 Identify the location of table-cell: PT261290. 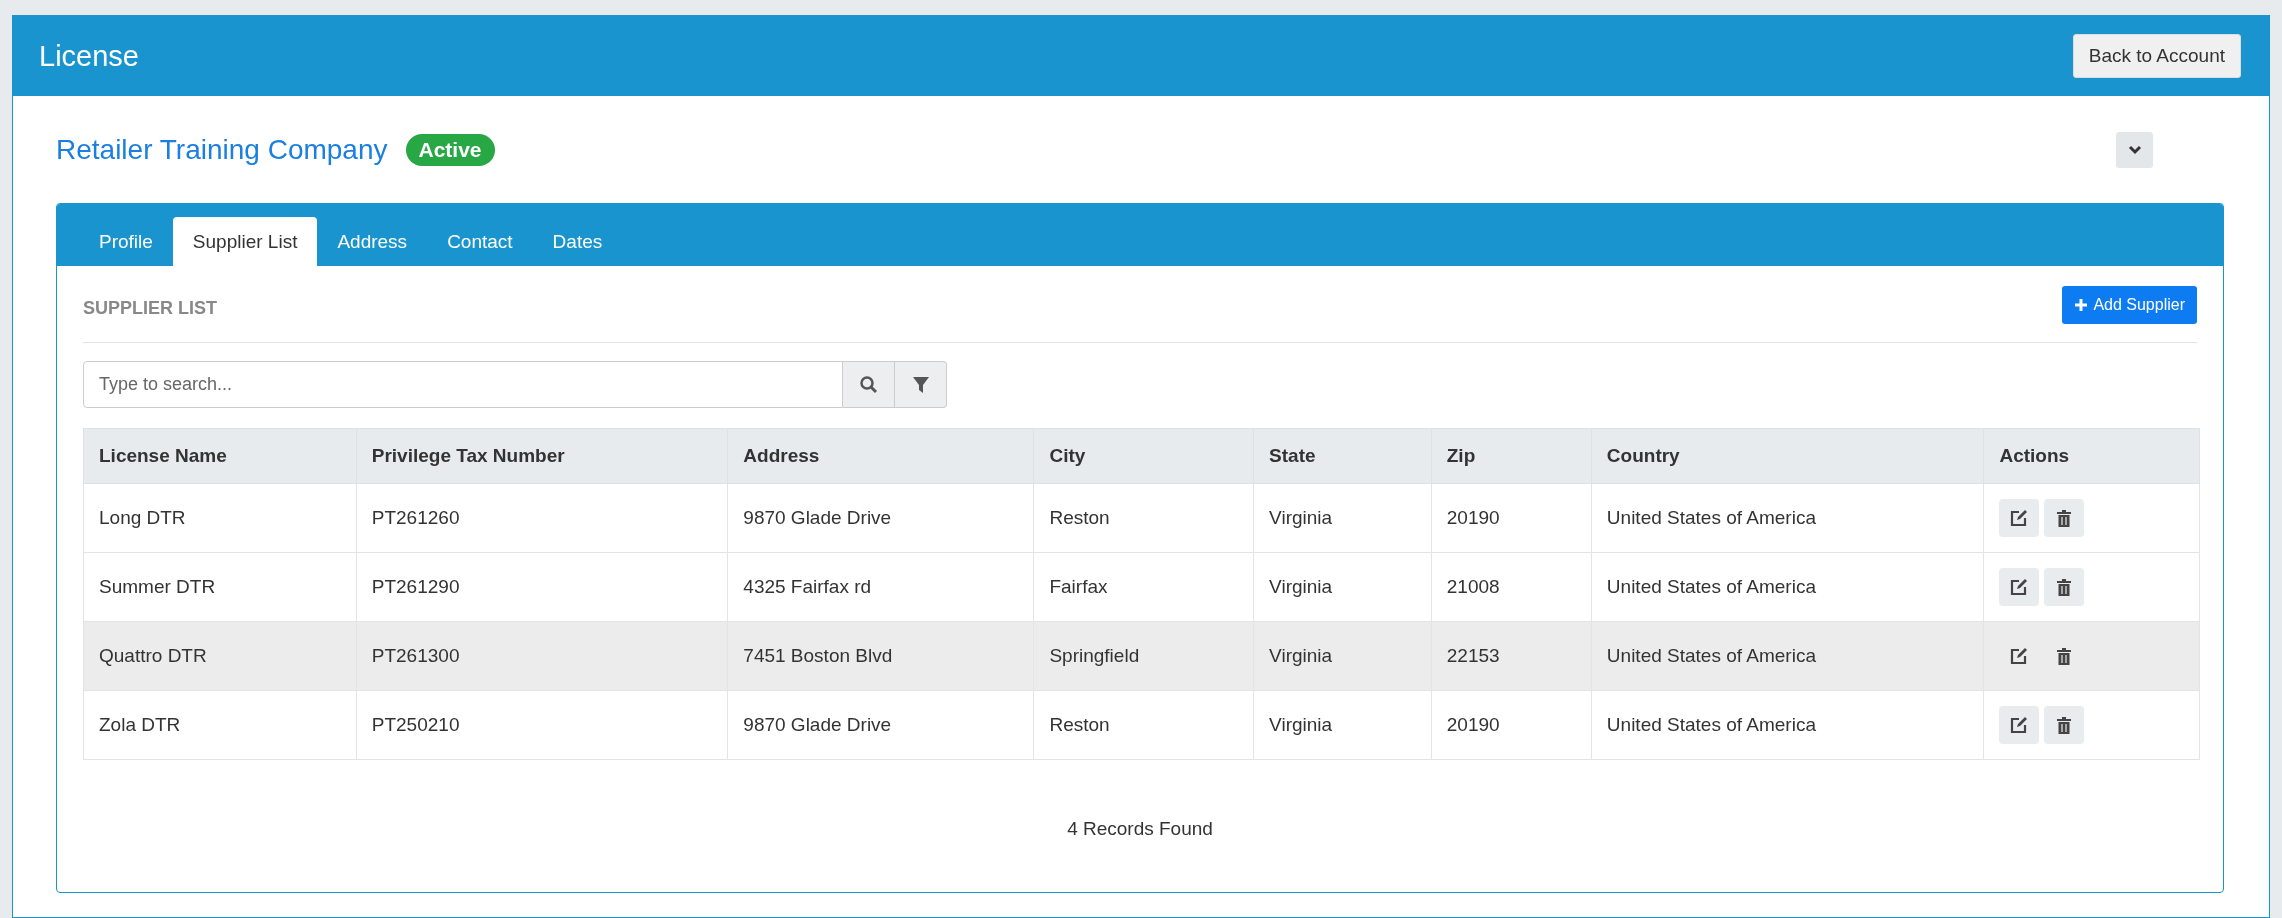
(542, 587).